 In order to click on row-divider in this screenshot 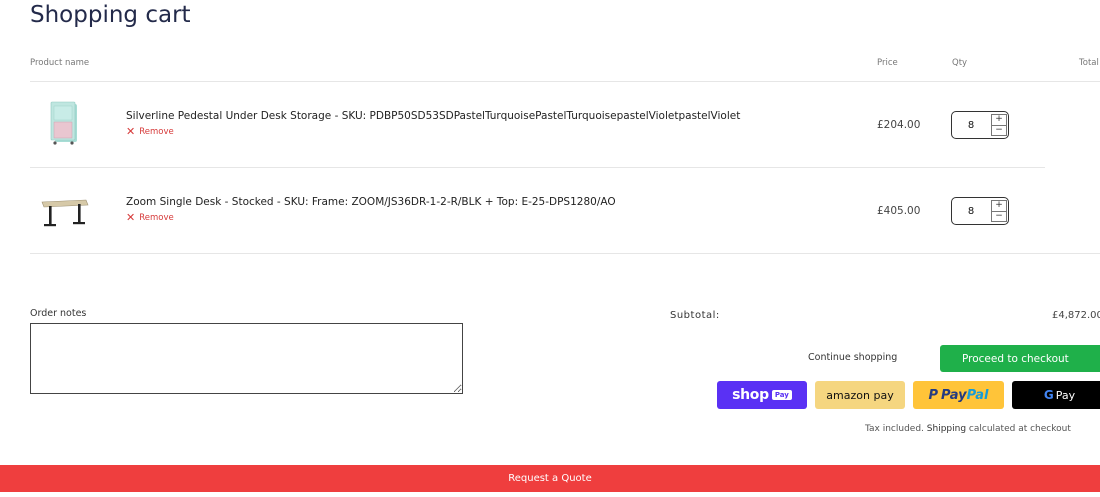, I will do `click(565, 253)`.